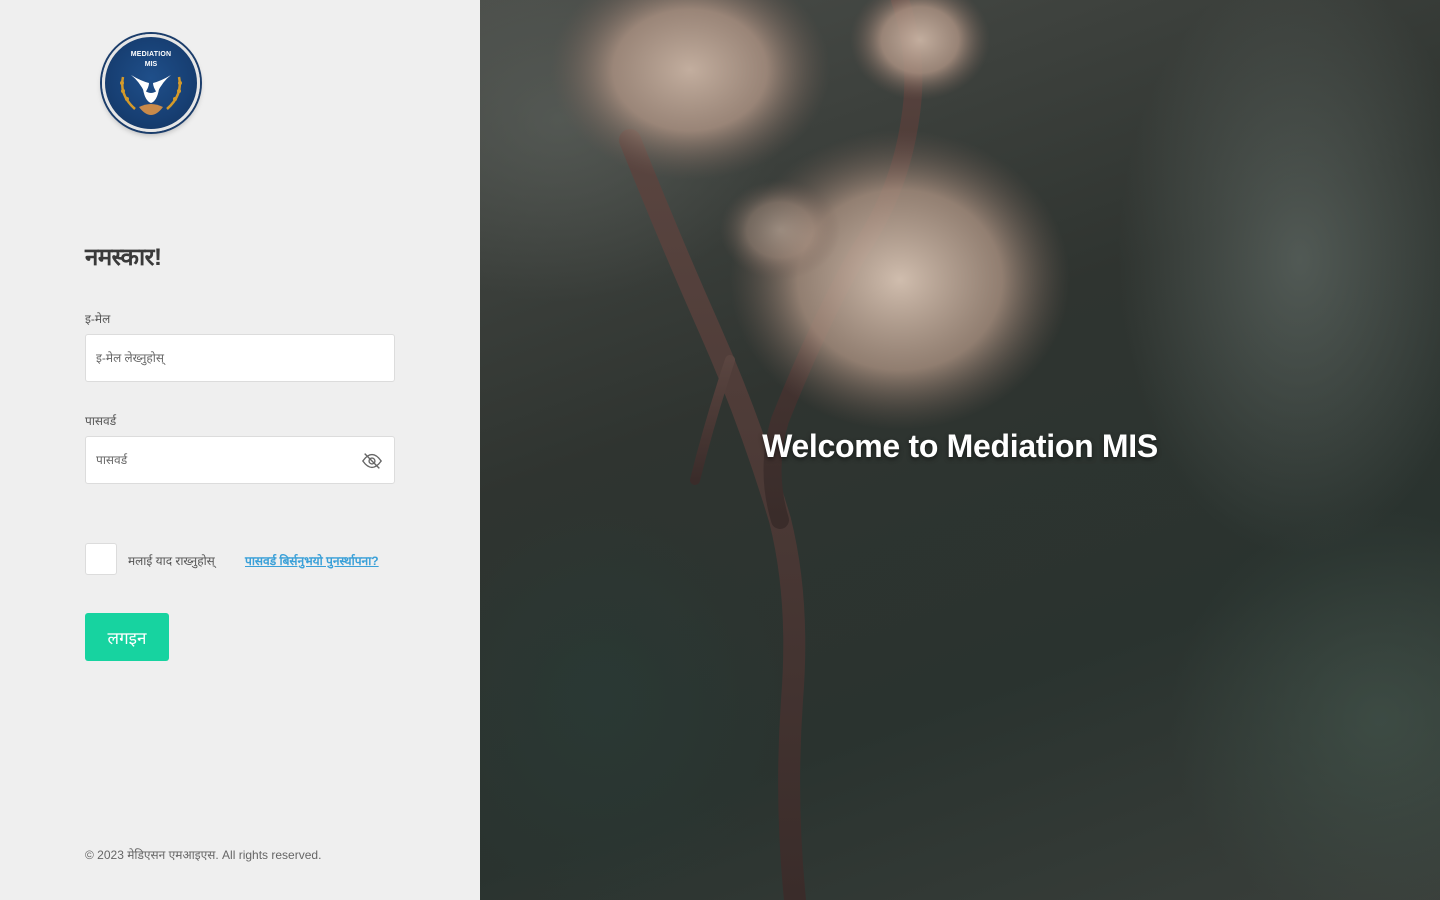 This screenshot has height=900, width=1440. I want to click on password-label: पासवर्ड, so click(101, 421).